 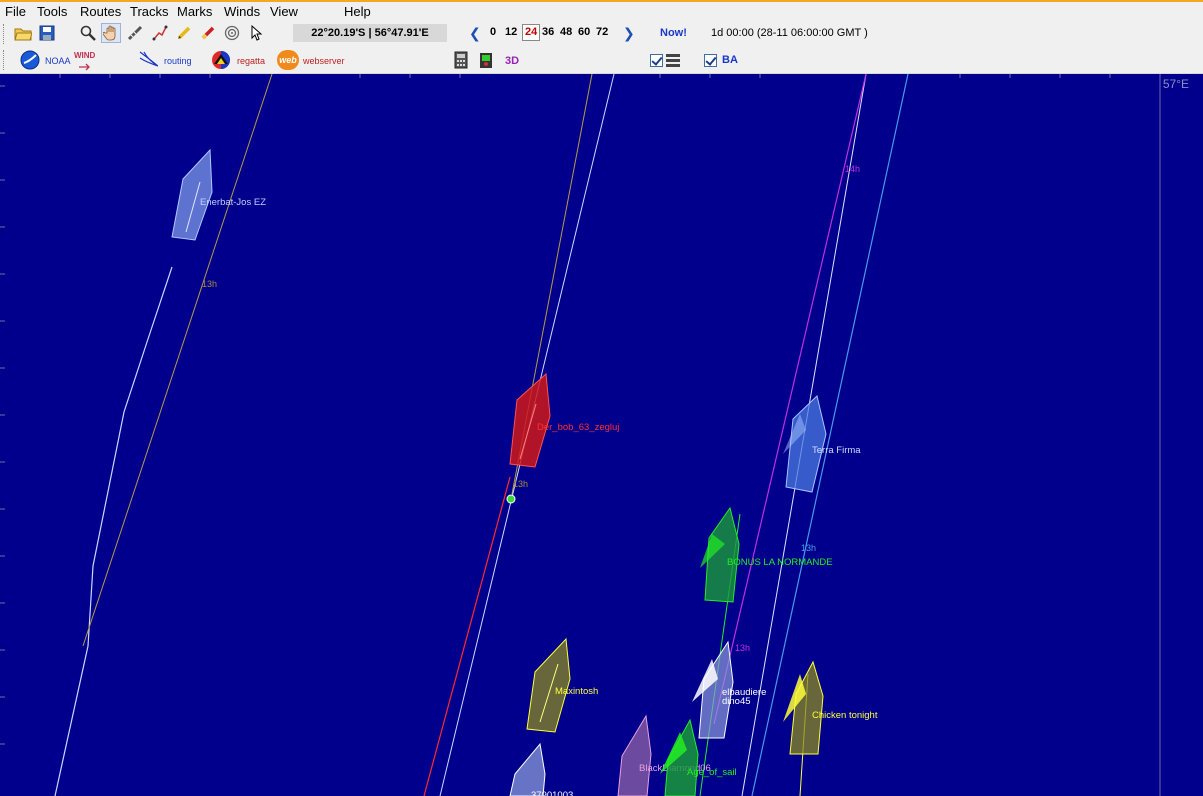 I want to click on hour-button-24: 24, so click(x=531, y=32).